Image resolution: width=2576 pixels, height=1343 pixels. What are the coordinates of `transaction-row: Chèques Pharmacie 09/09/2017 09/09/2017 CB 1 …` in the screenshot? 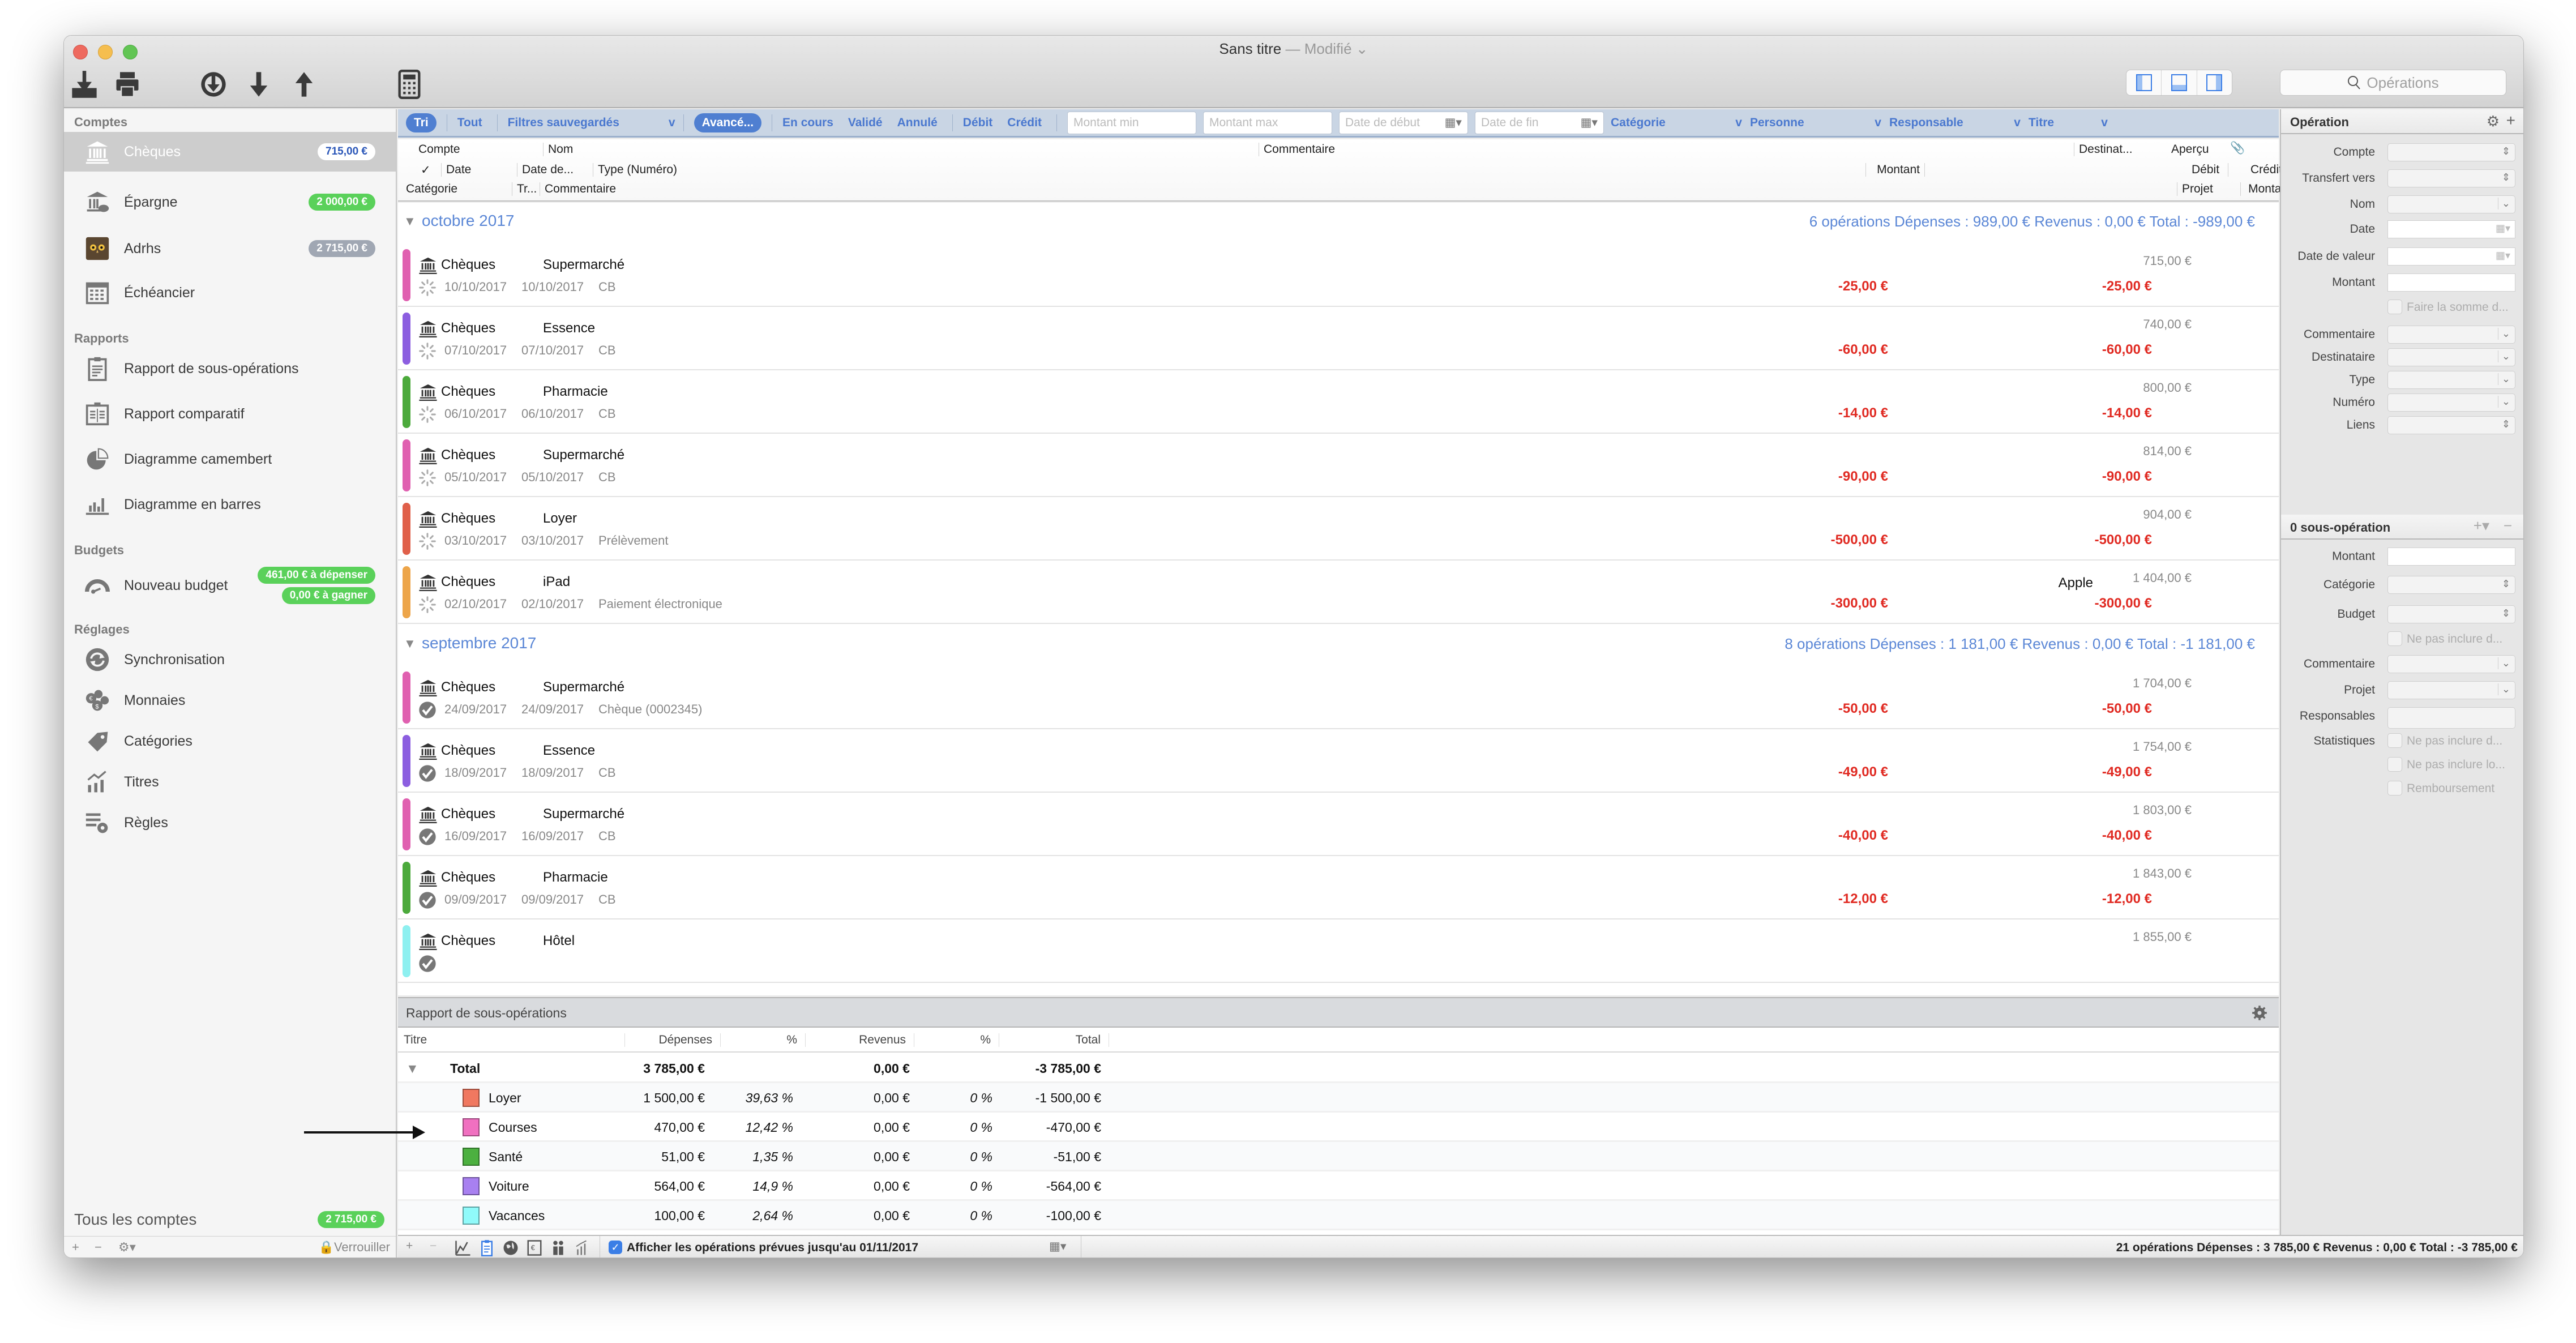 It's located at (1338, 887).